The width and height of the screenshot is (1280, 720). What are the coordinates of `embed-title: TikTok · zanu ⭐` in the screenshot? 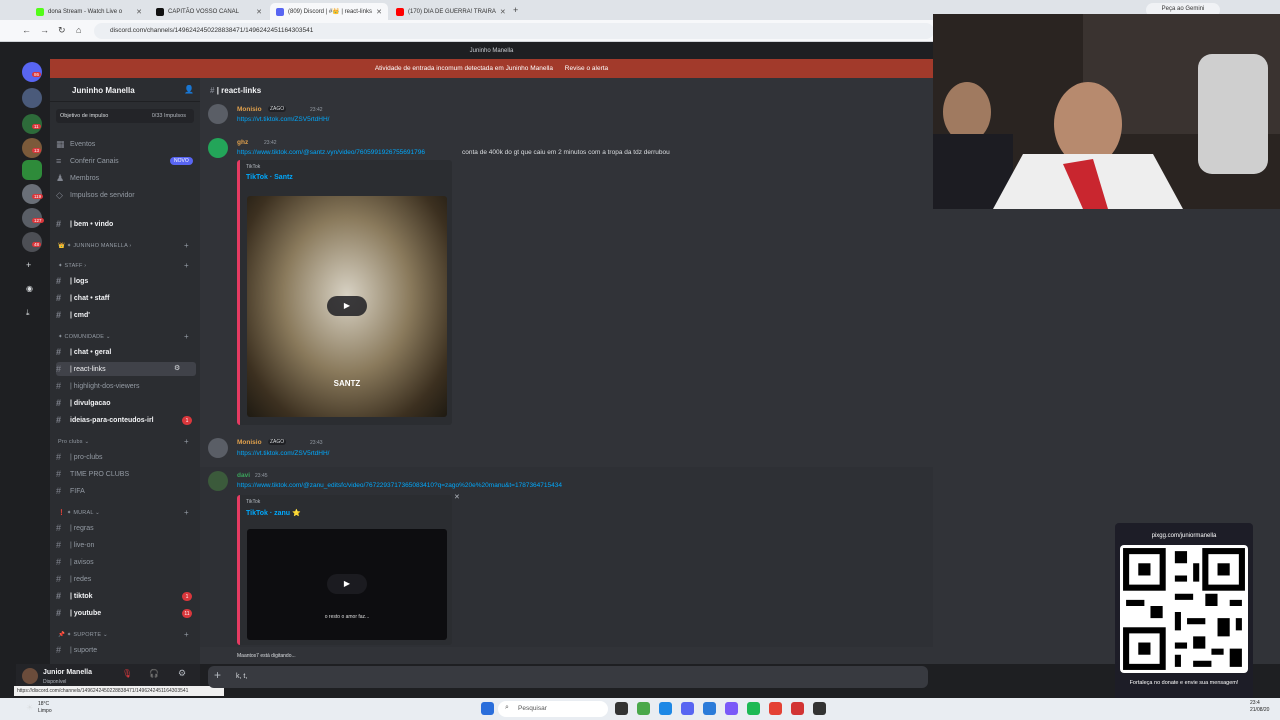 It's located at (273, 513).